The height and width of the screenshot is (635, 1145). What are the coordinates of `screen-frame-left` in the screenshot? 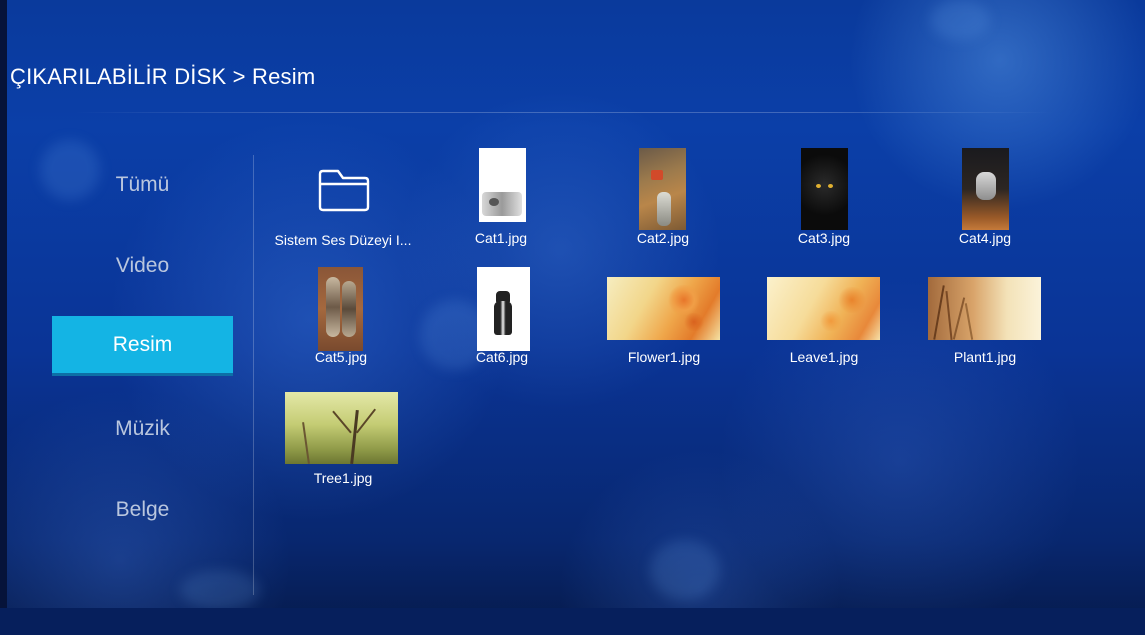 It's located at (3, 317).